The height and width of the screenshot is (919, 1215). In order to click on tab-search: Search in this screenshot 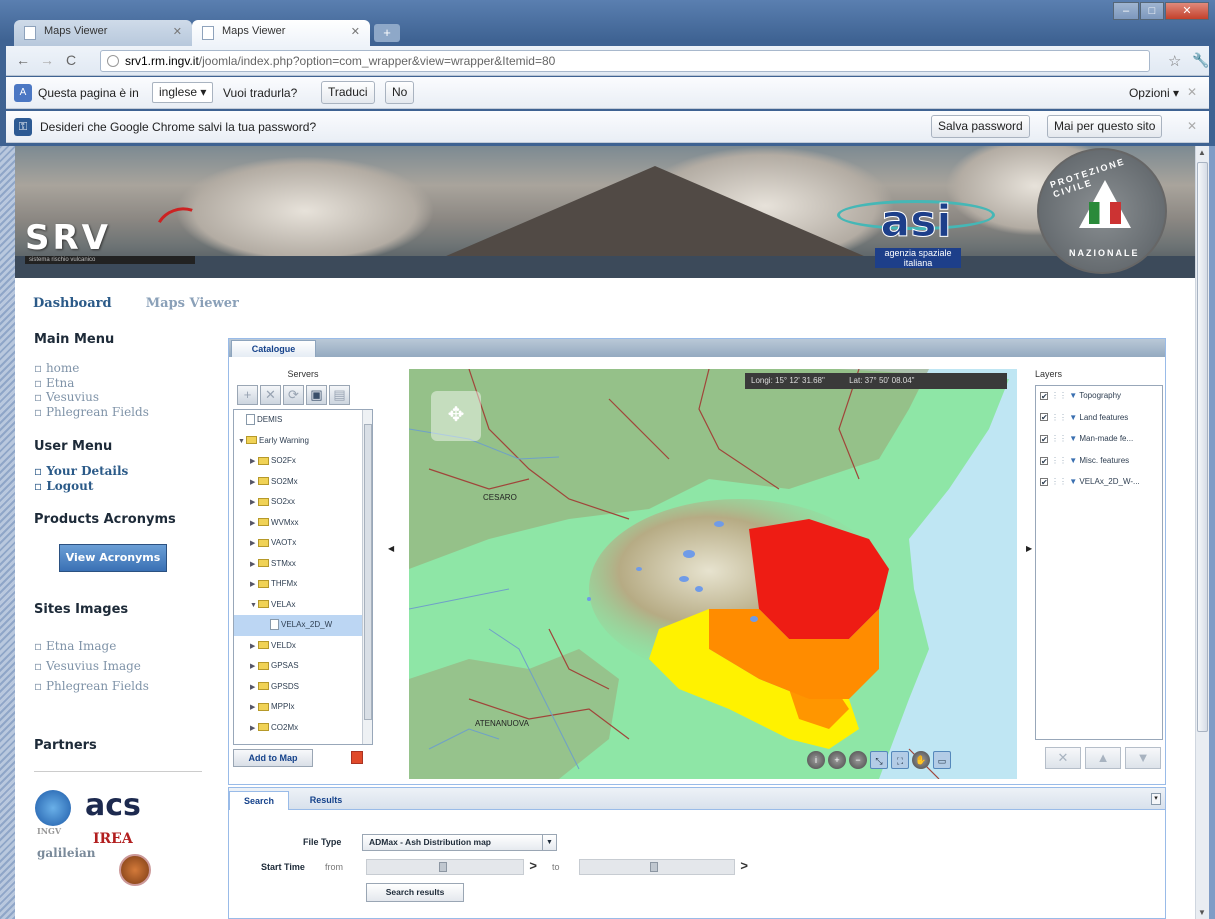, I will do `click(259, 800)`.